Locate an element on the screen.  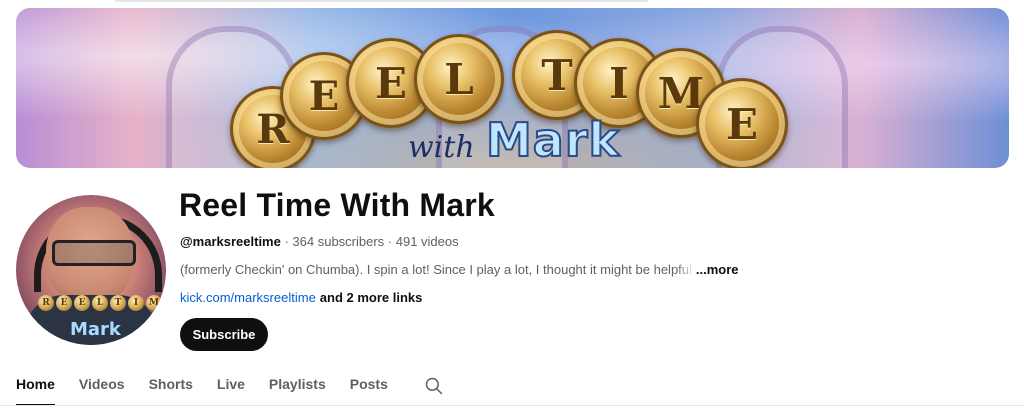
subscribe-button: Subscribe is located at coordinates (224, 334).